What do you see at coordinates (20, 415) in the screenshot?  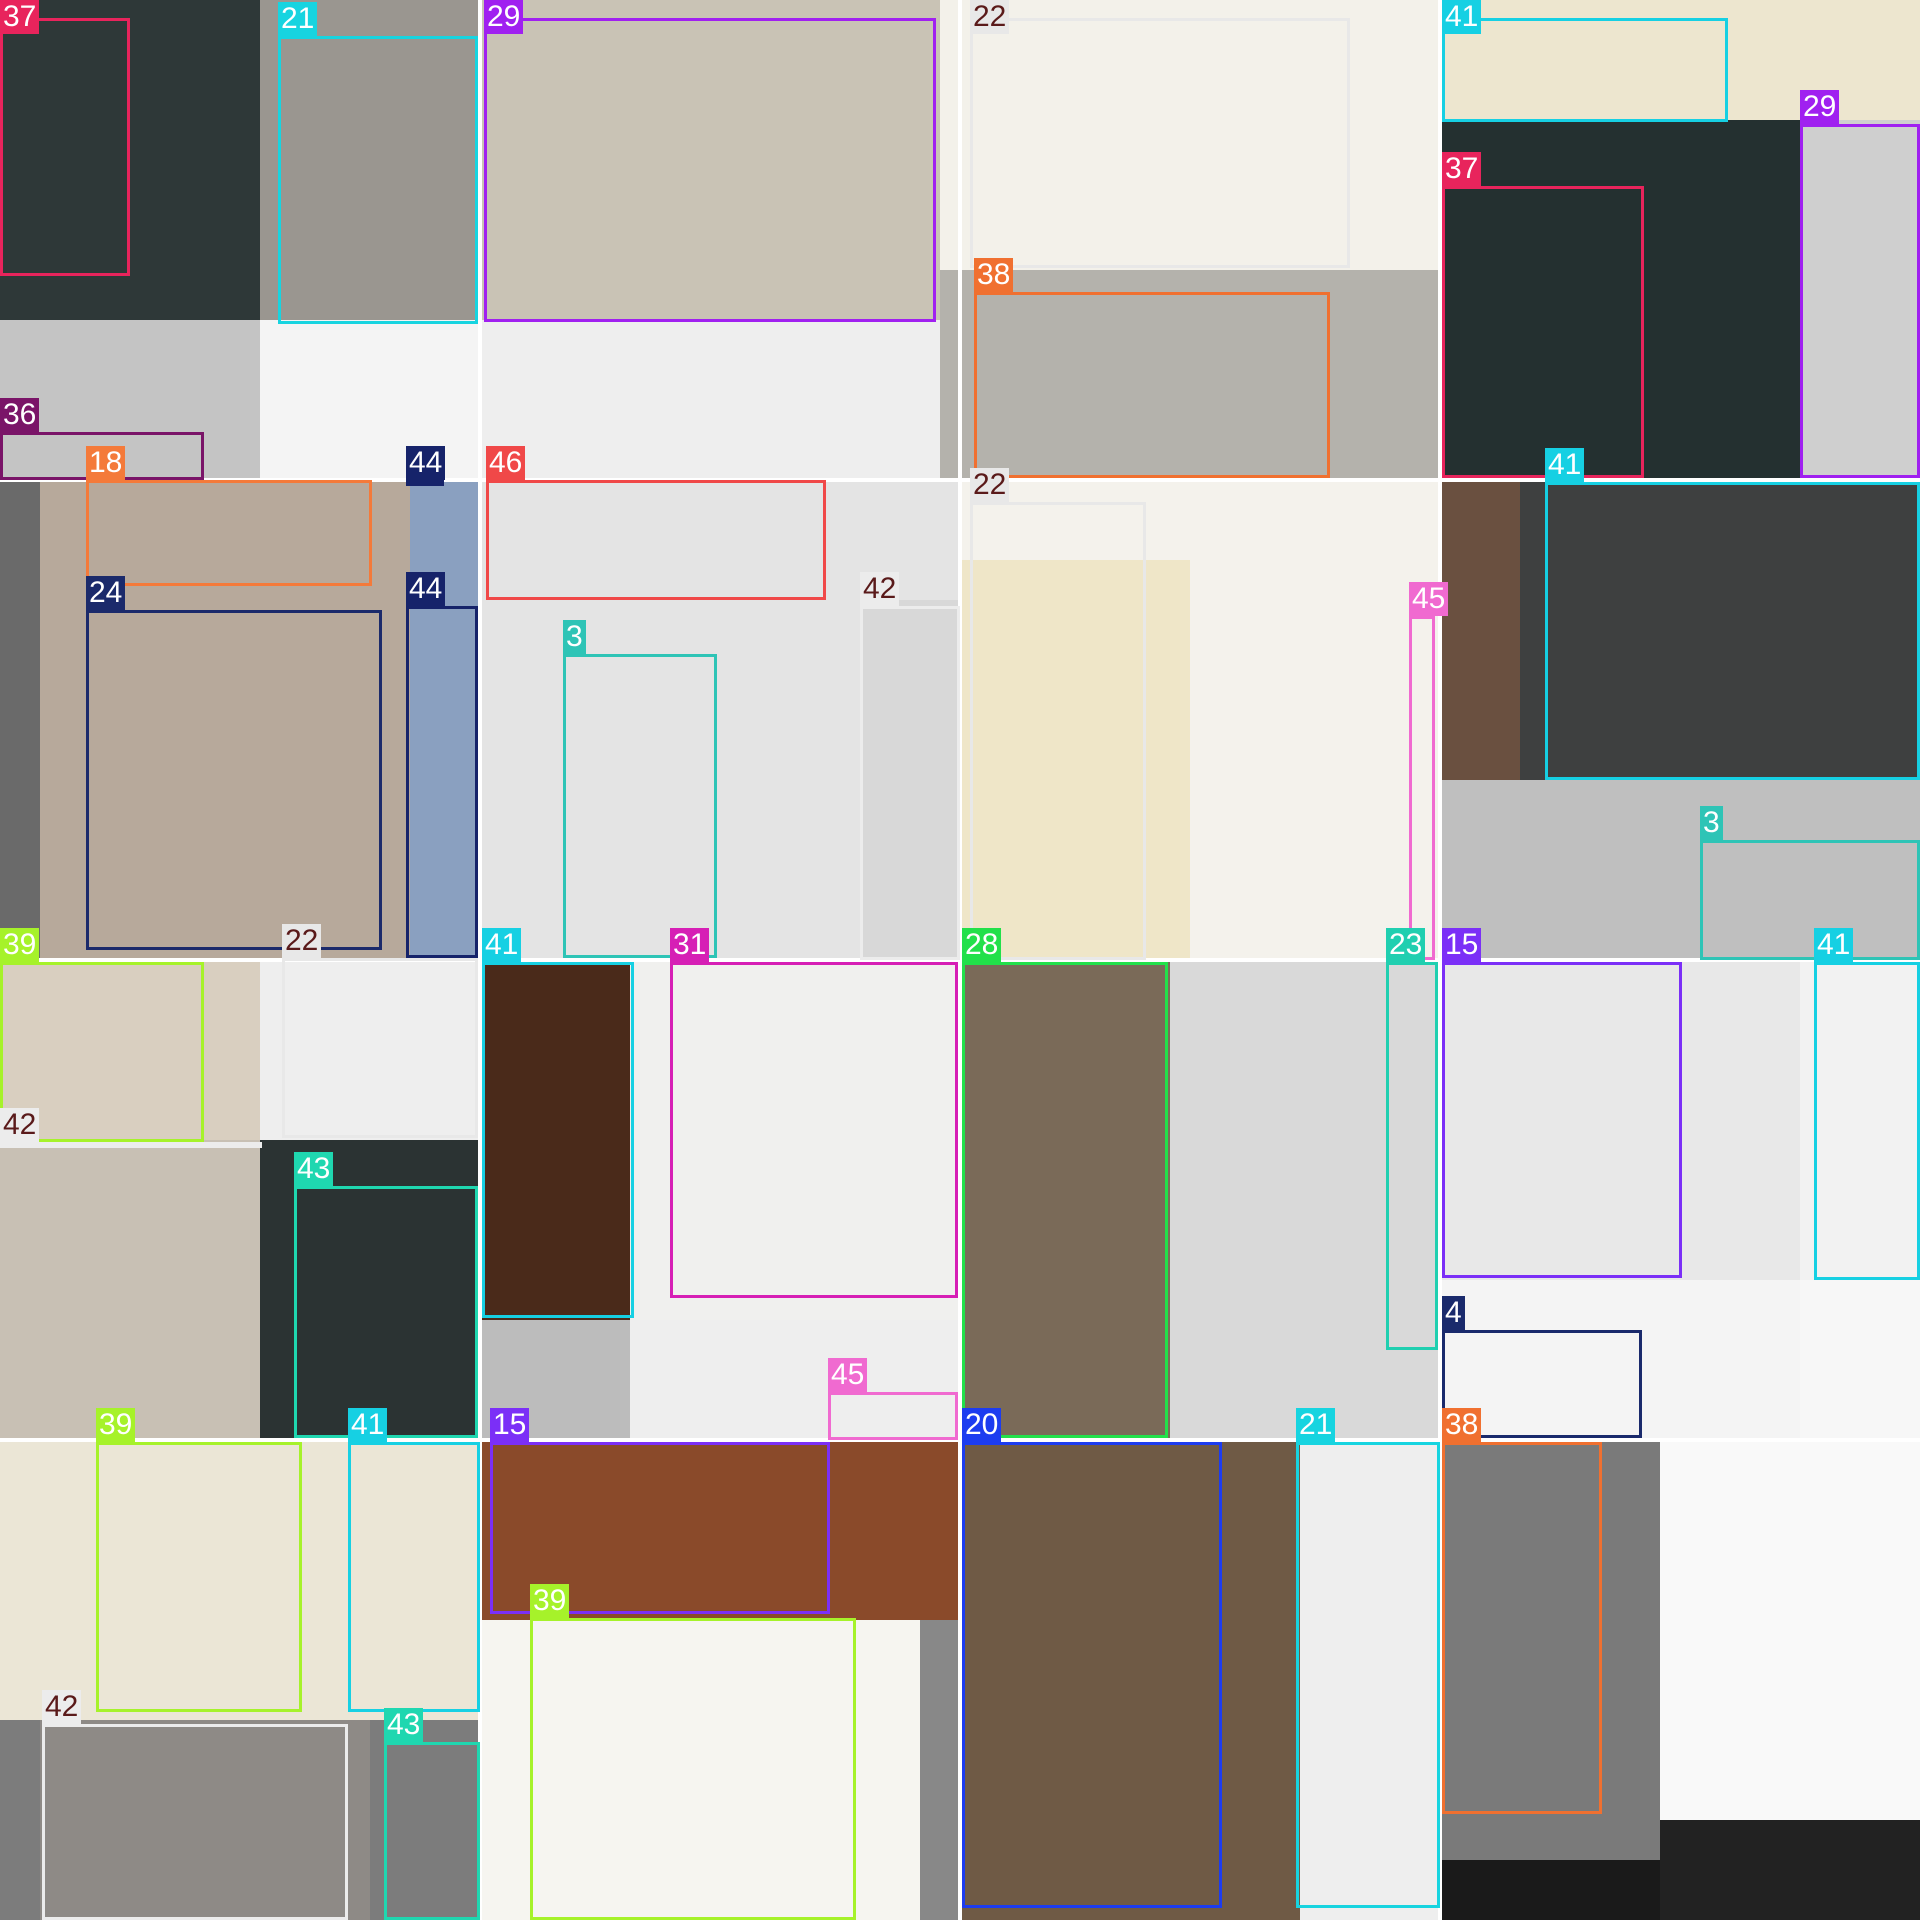 I see `detection-class-label: 36` at bounding box center [20, 415].